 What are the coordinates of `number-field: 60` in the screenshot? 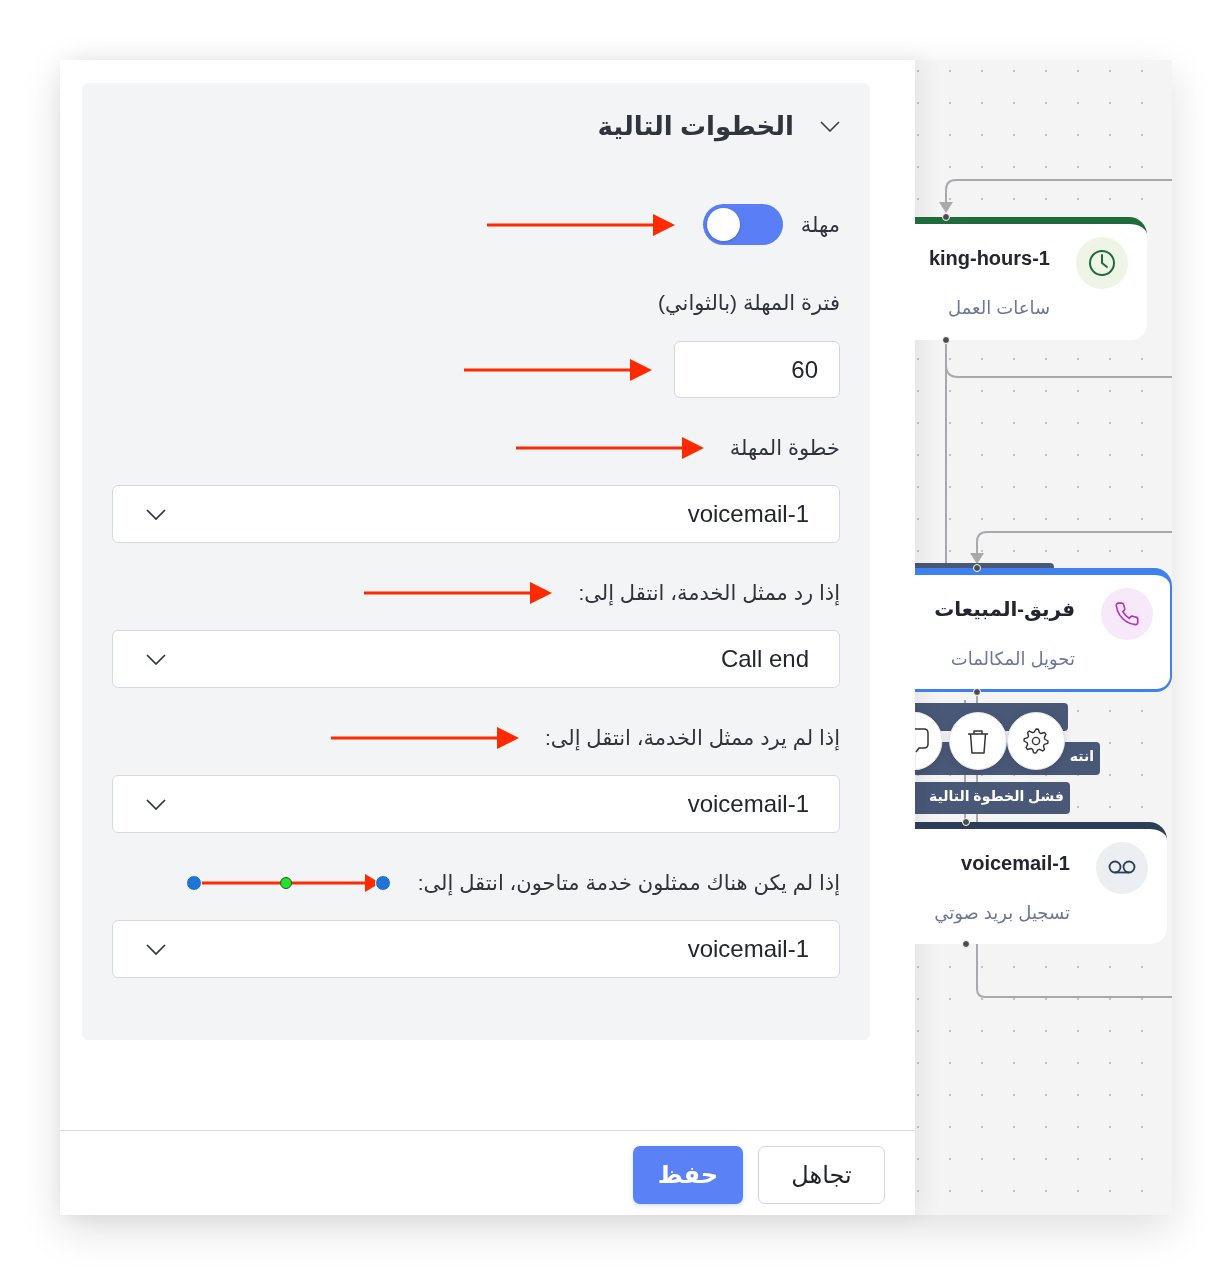 It's located at (757, 369).